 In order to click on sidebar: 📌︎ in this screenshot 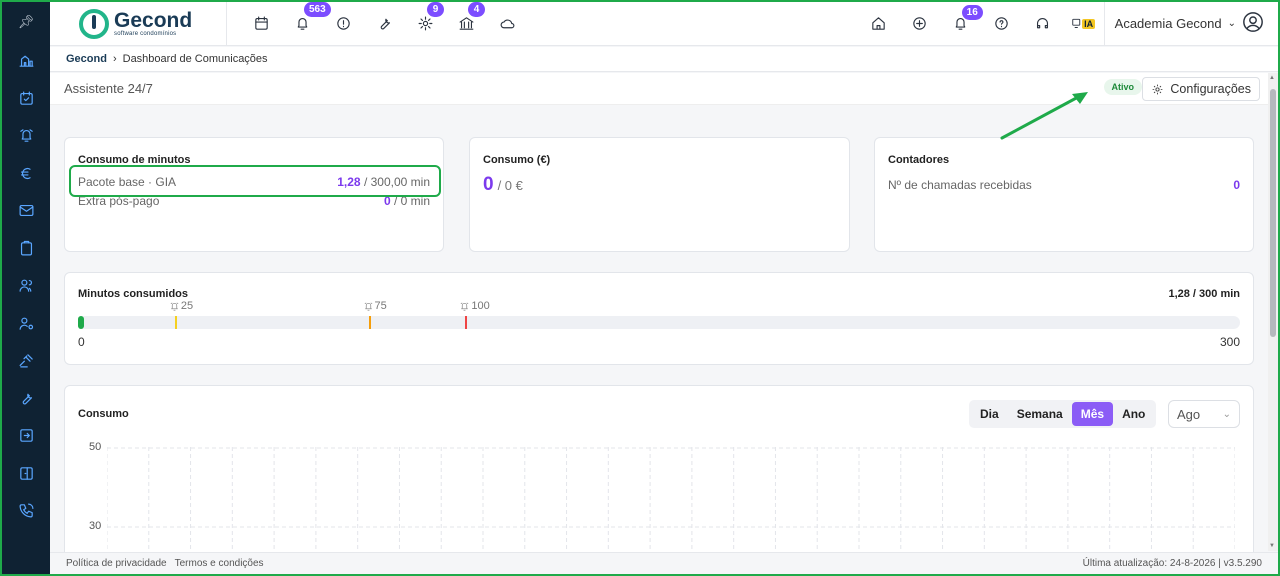, I will do `click(26, 288)`.